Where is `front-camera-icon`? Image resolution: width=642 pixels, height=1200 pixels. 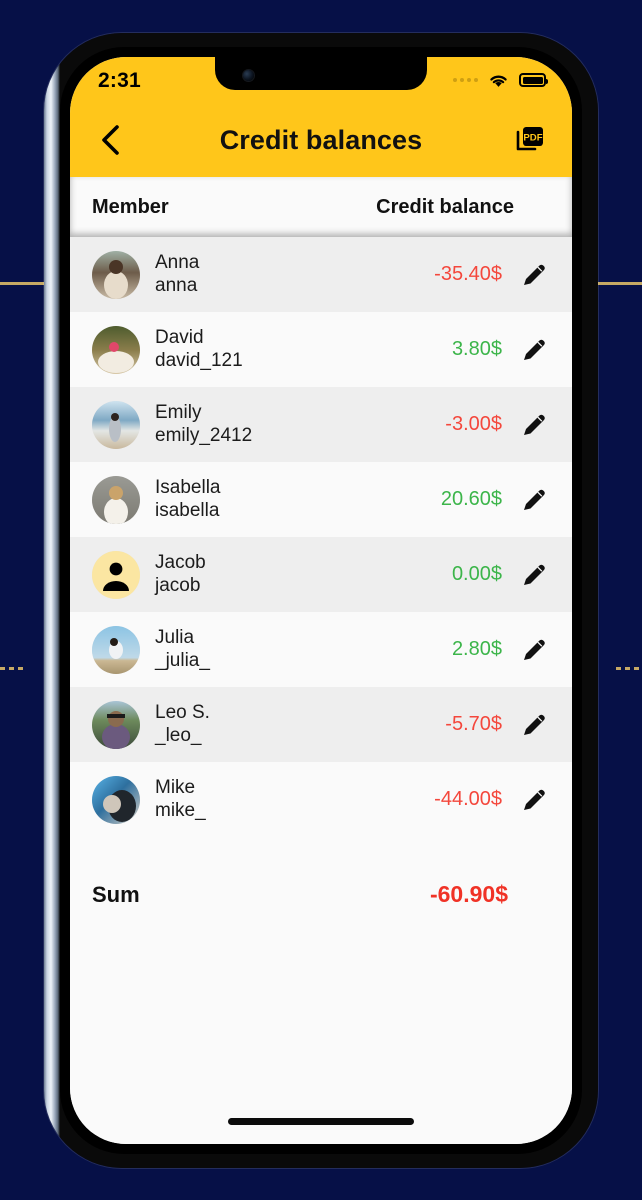 front-camera-icon is located at coordinates (248, 75).